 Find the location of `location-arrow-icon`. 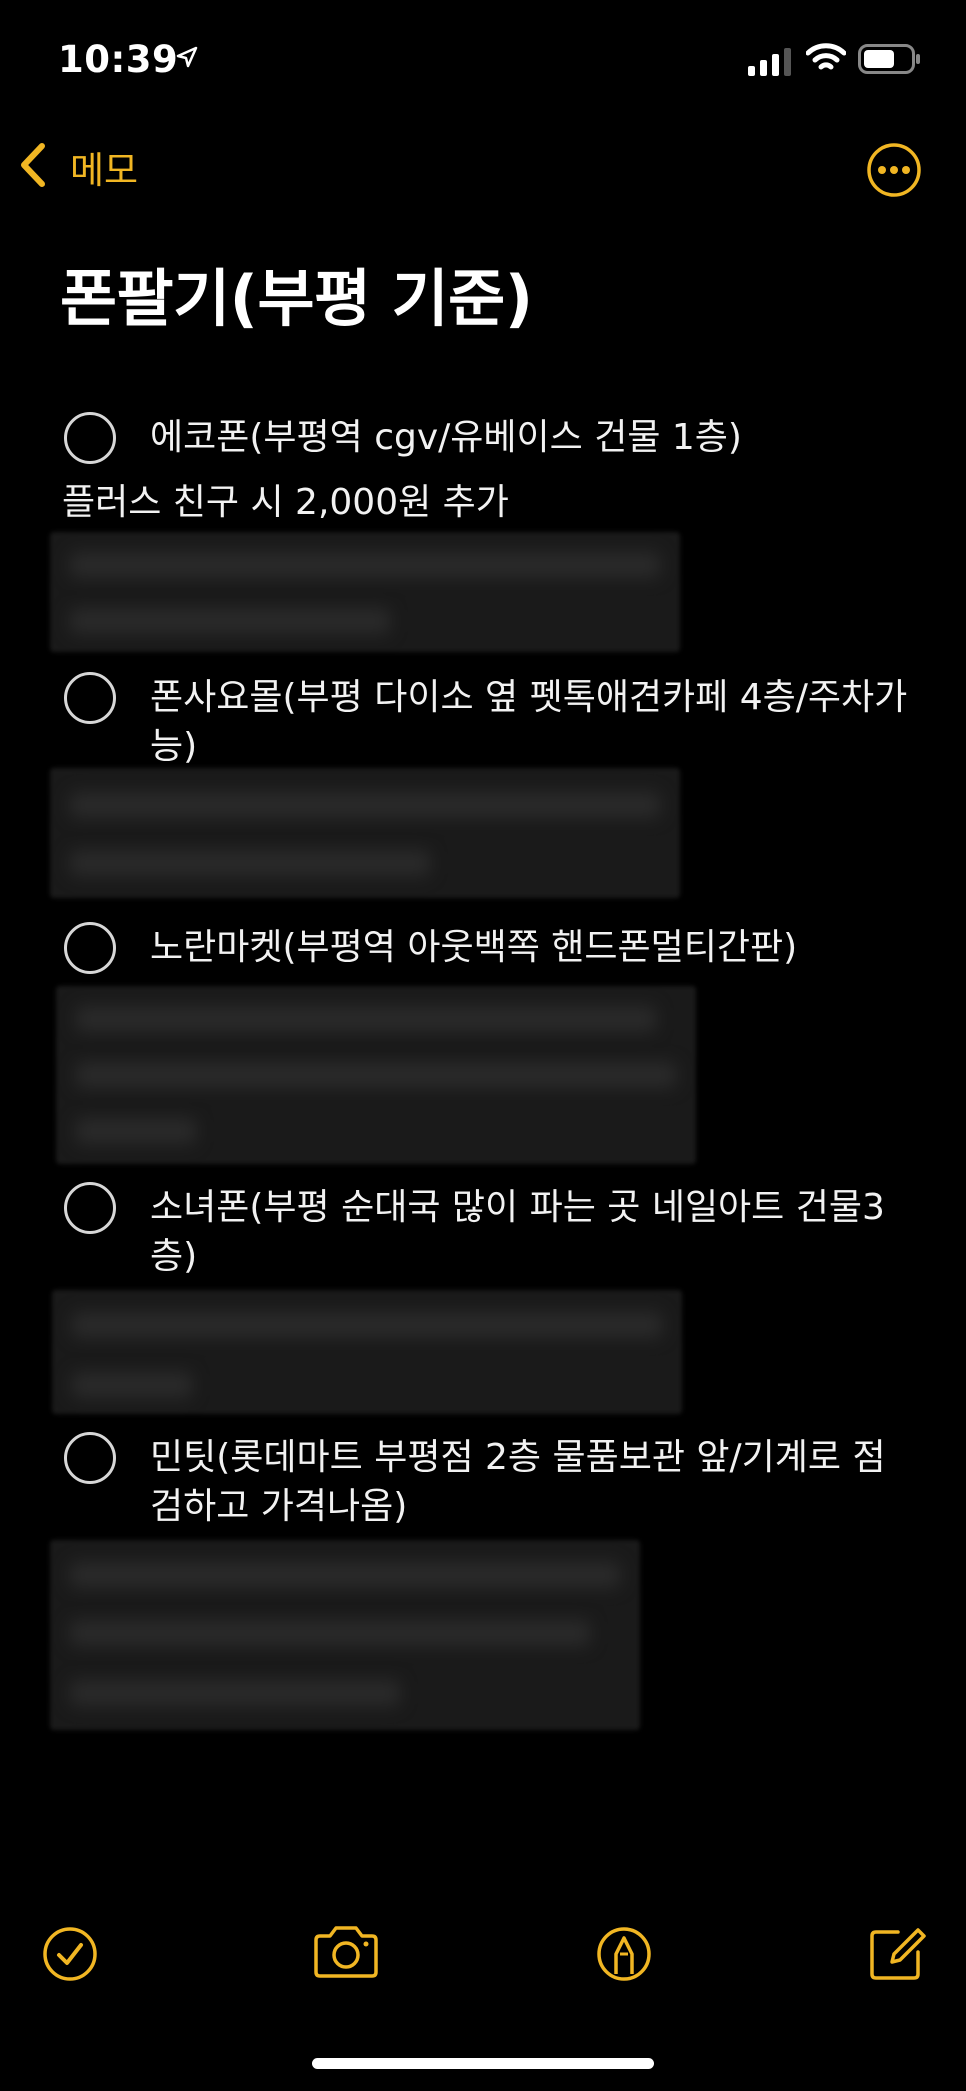

location-arrow-icon is located at coordinates (187, 59).